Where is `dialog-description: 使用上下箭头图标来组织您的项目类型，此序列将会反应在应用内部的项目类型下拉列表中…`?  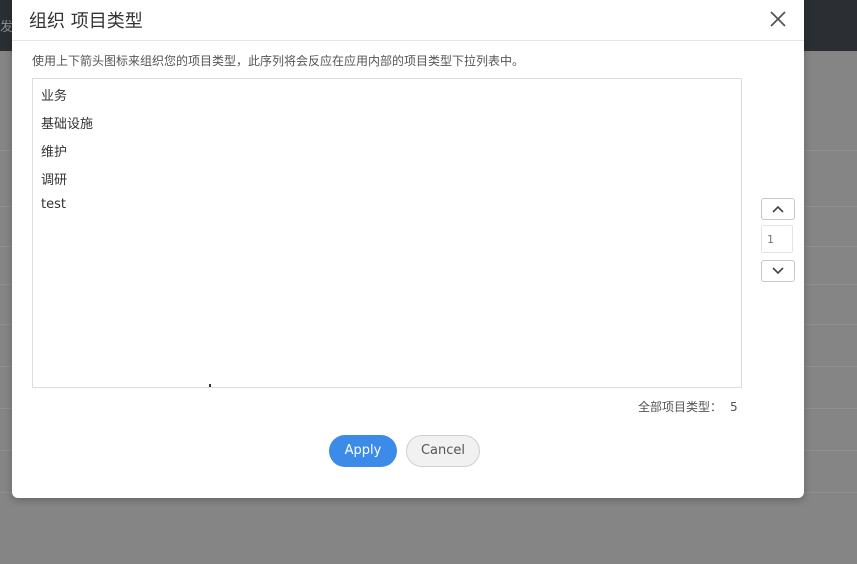 dialog-description: 使用上下箭头图标来组织您的项目类型，此序列将会反应在应用内部的项目类型下拉列表中… is located at coordinates (278, 61).